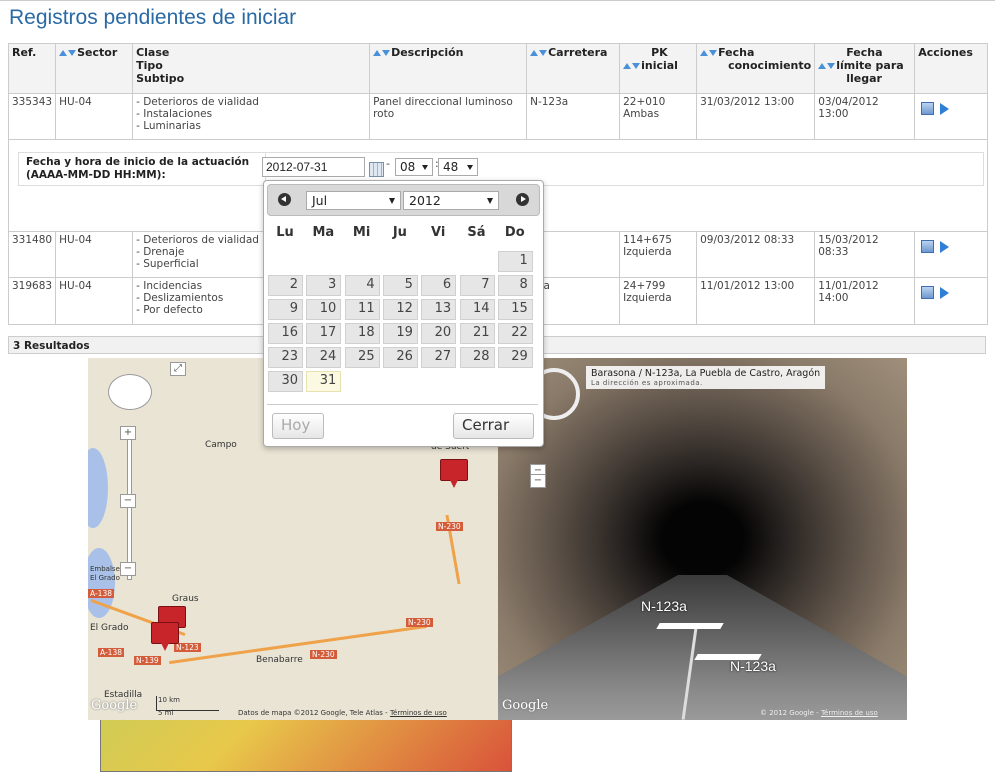  What do you see at coordinates (285, 357) in the screenshot?
I see `calendar-day: 23` at bounding box center [285, 357].